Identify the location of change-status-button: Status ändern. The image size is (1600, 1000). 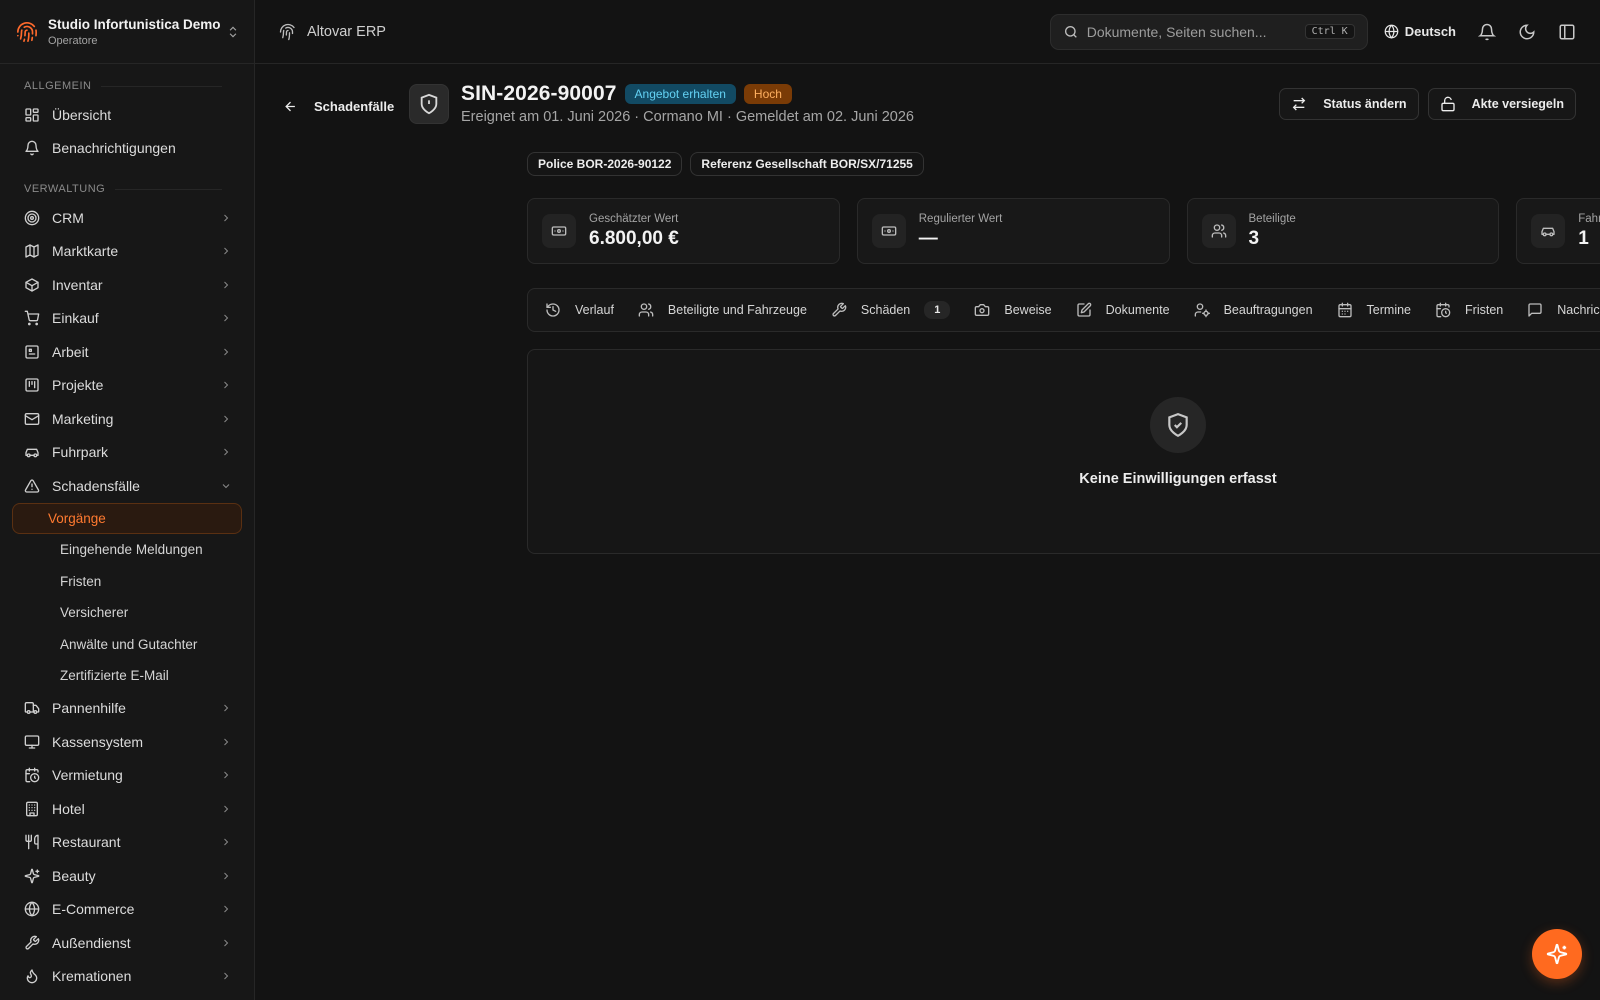
(1349, 104).